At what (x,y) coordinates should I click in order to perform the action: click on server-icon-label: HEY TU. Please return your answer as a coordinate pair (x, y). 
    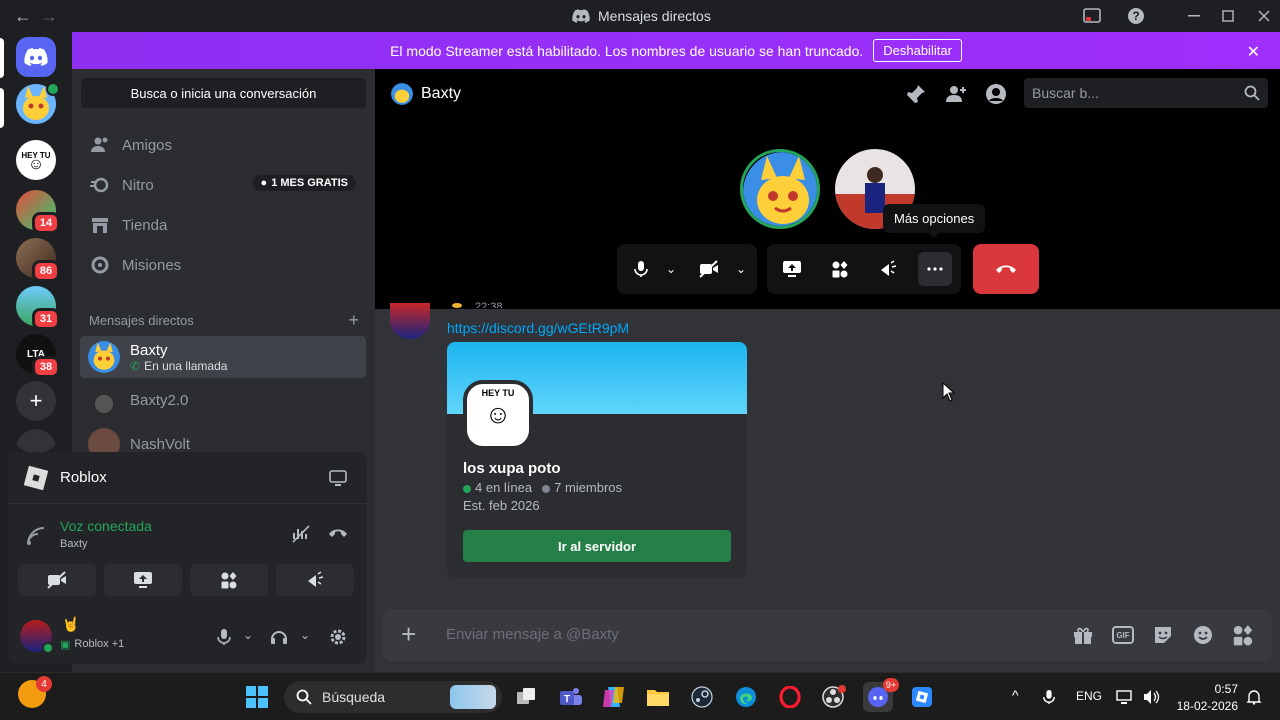
    Looking at the image, I should click on (498, 393).